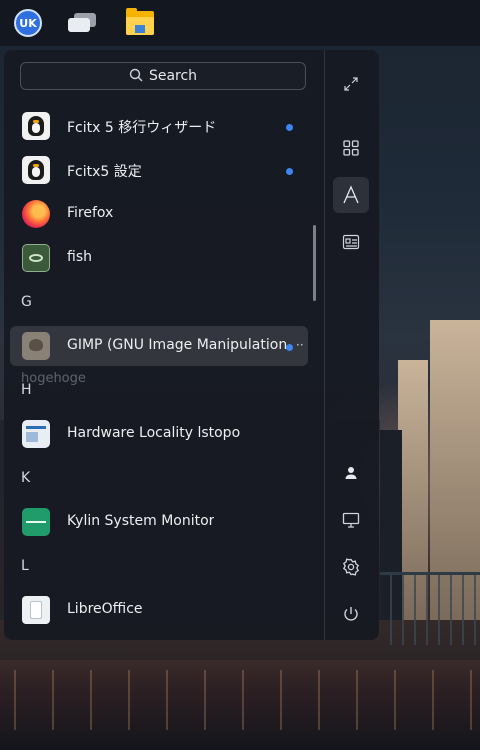  I want to click on expand-icon, so click(351, 84).